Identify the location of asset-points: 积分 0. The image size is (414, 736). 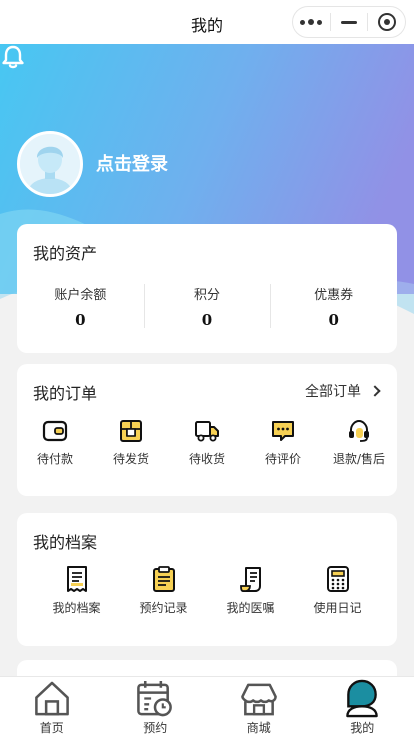
(207, 307).